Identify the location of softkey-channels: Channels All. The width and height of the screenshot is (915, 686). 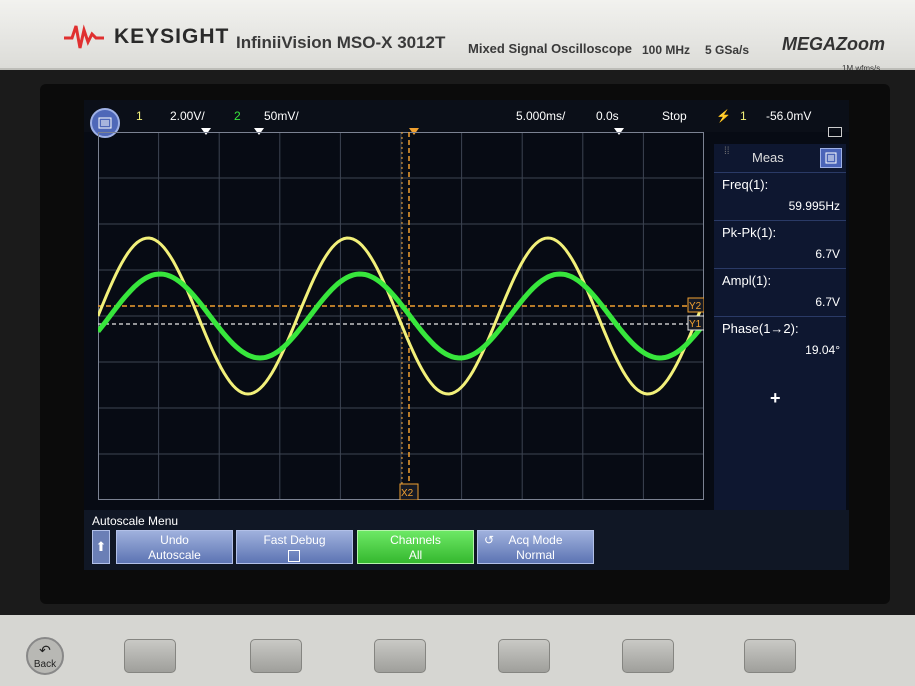
(415, 547).